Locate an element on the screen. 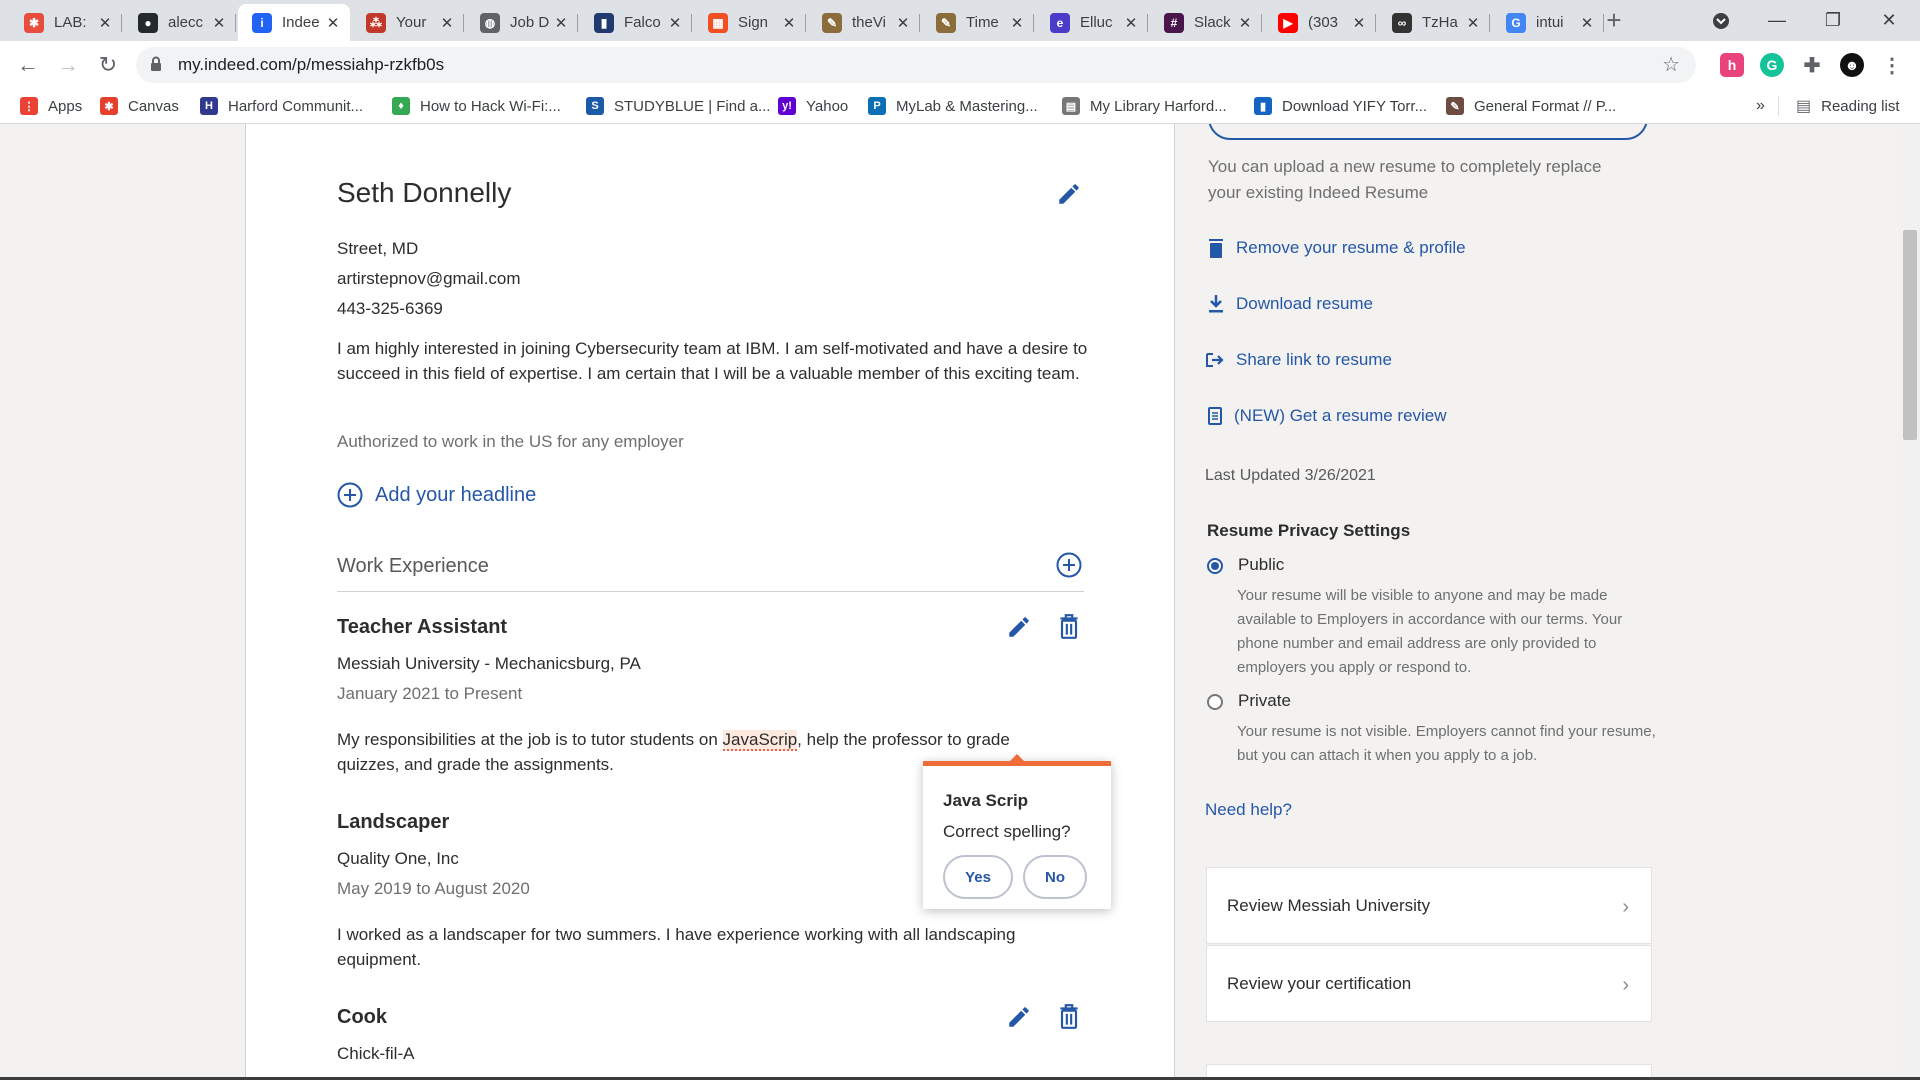 This screenshot has width=1920, height=1080. browser-tab: ◍ Job D ✕ is located at coordinates (522, 22).